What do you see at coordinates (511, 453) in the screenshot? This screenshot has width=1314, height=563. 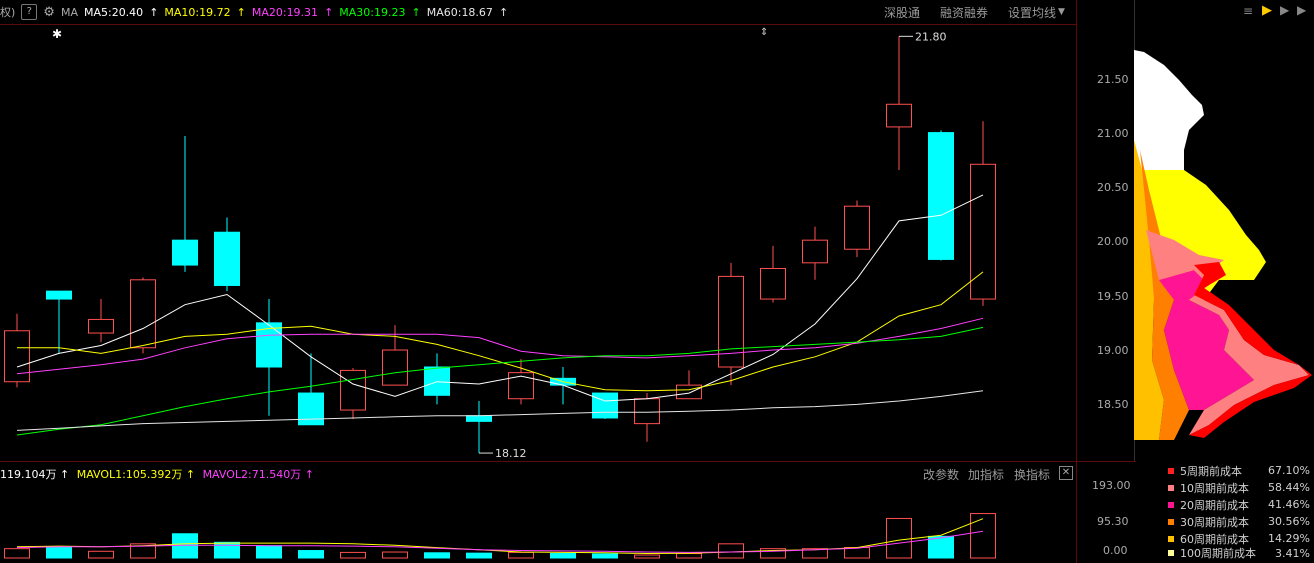 I see `low-price-label: 18.12` at bounding box center [511, 453].